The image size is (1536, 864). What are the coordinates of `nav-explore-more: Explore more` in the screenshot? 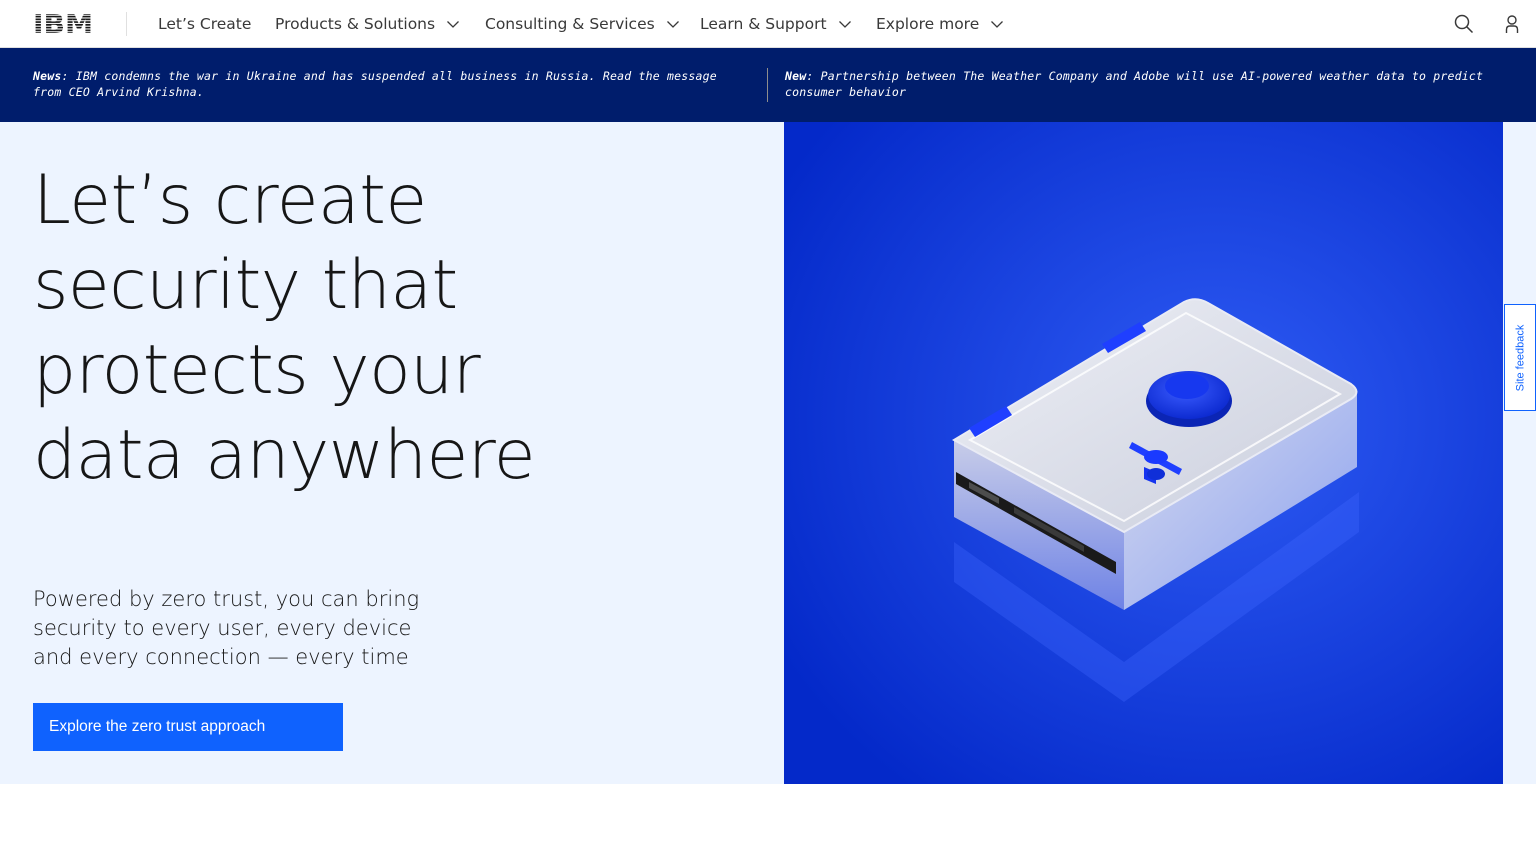 It's located at (940, 24).